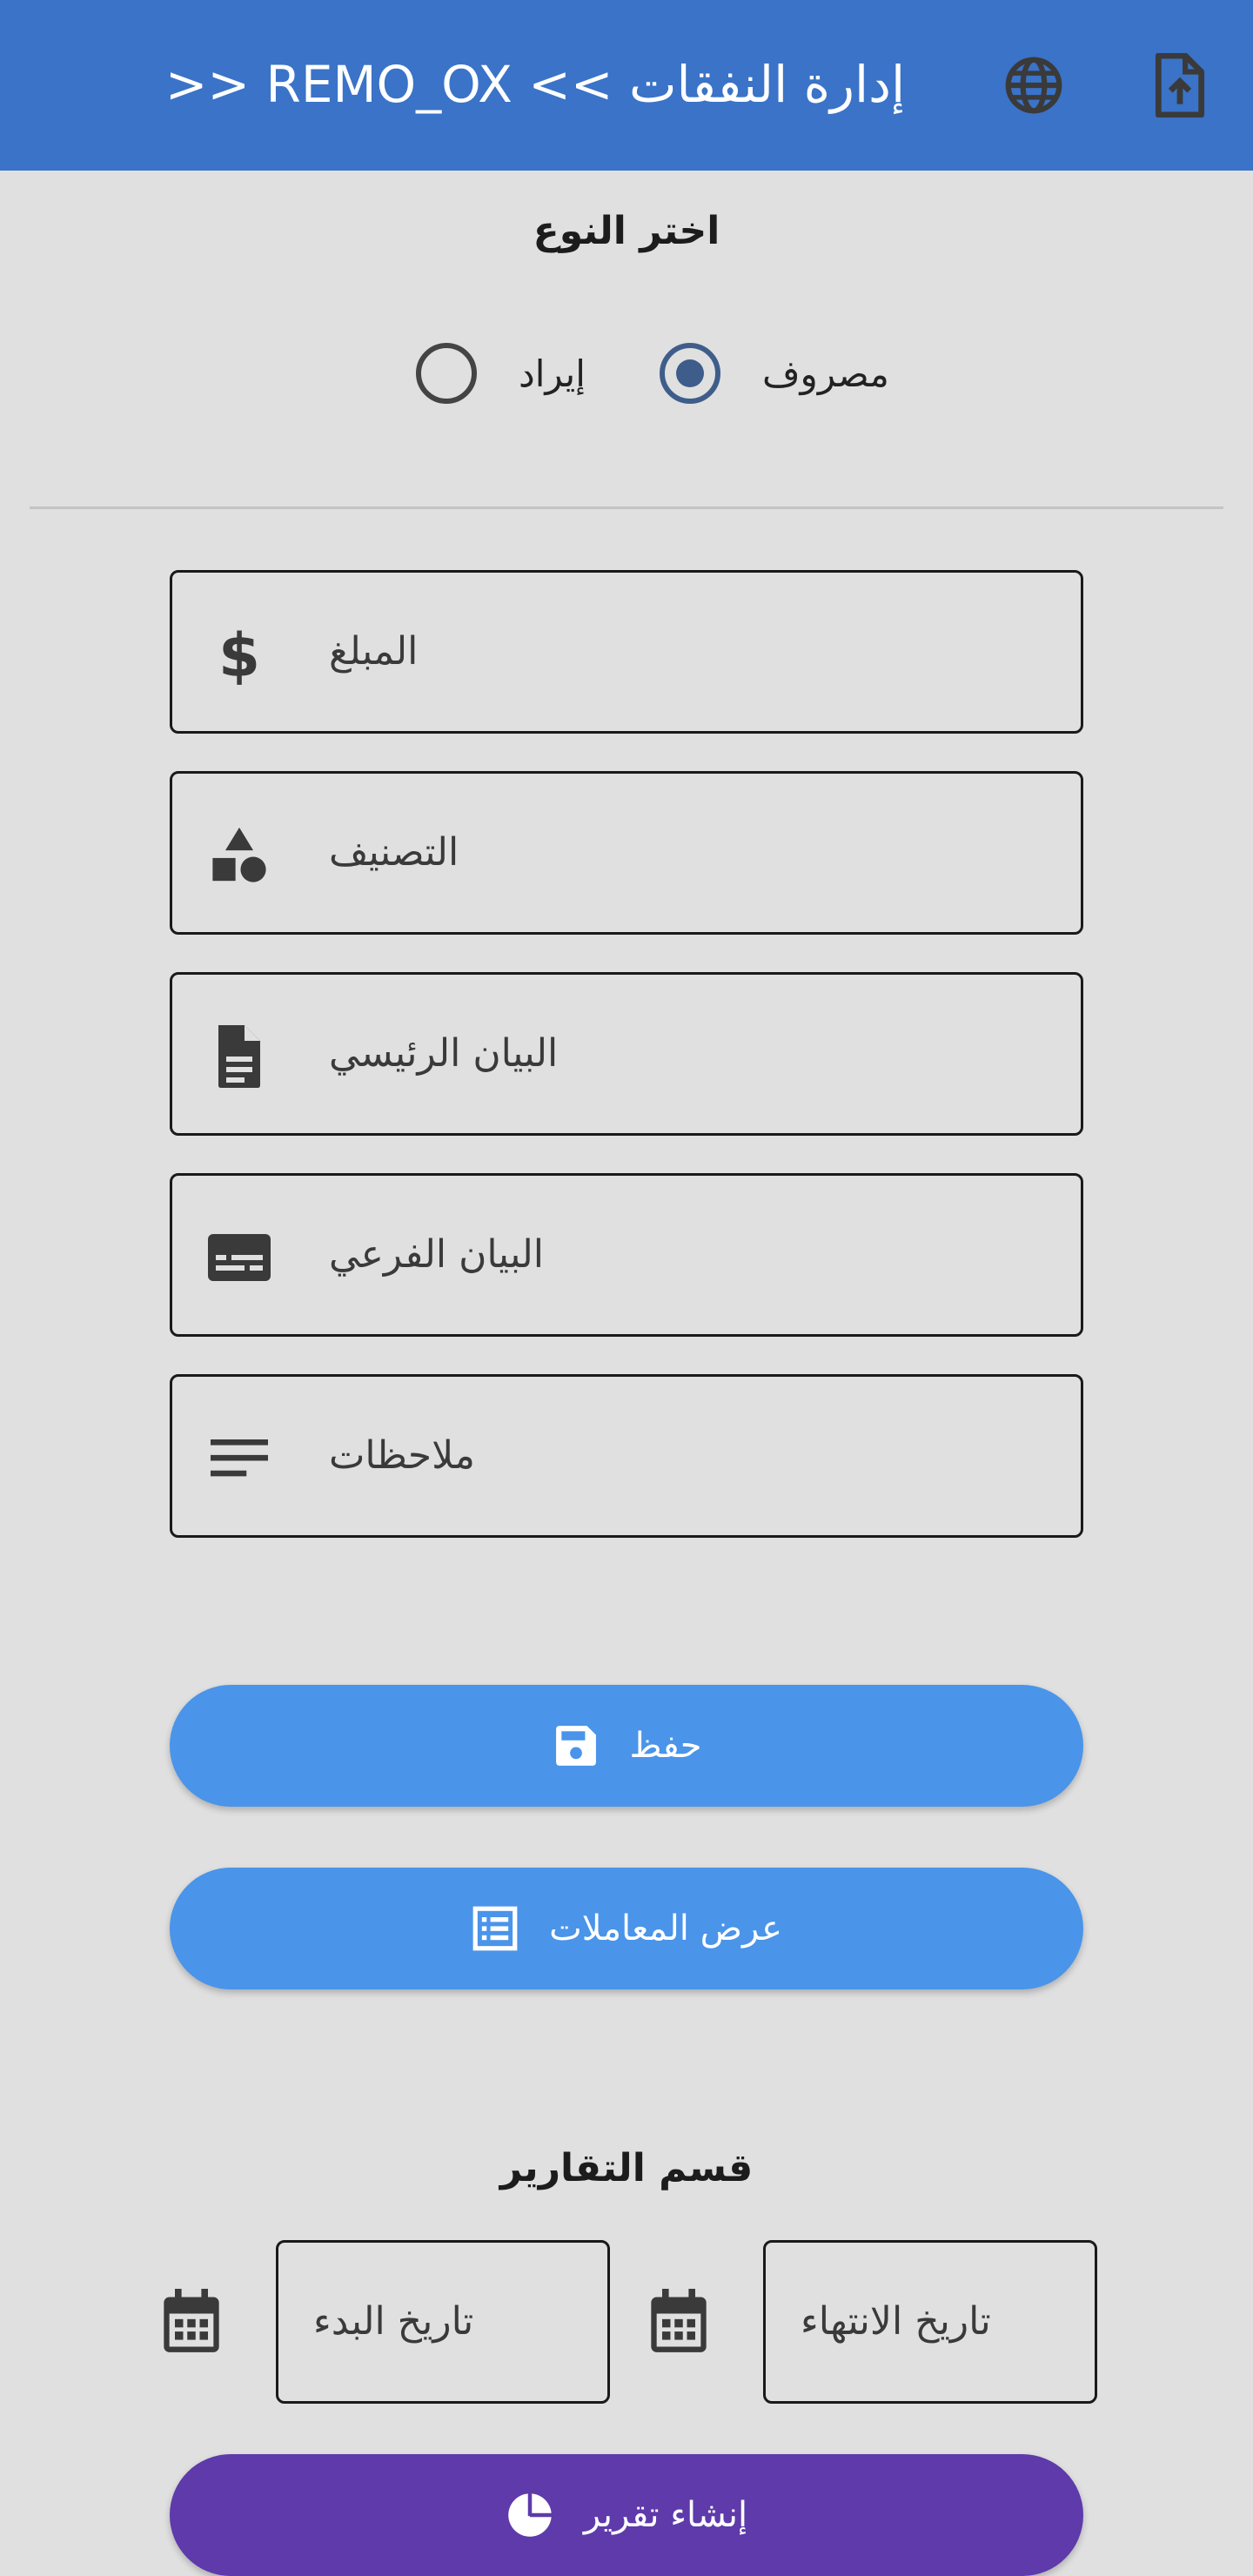 This screenshot has height=2576, width=1253. Describe the element at coordinates (626, 231) in the screenshot. I see `type-section-title: اختر النوع` at that location.